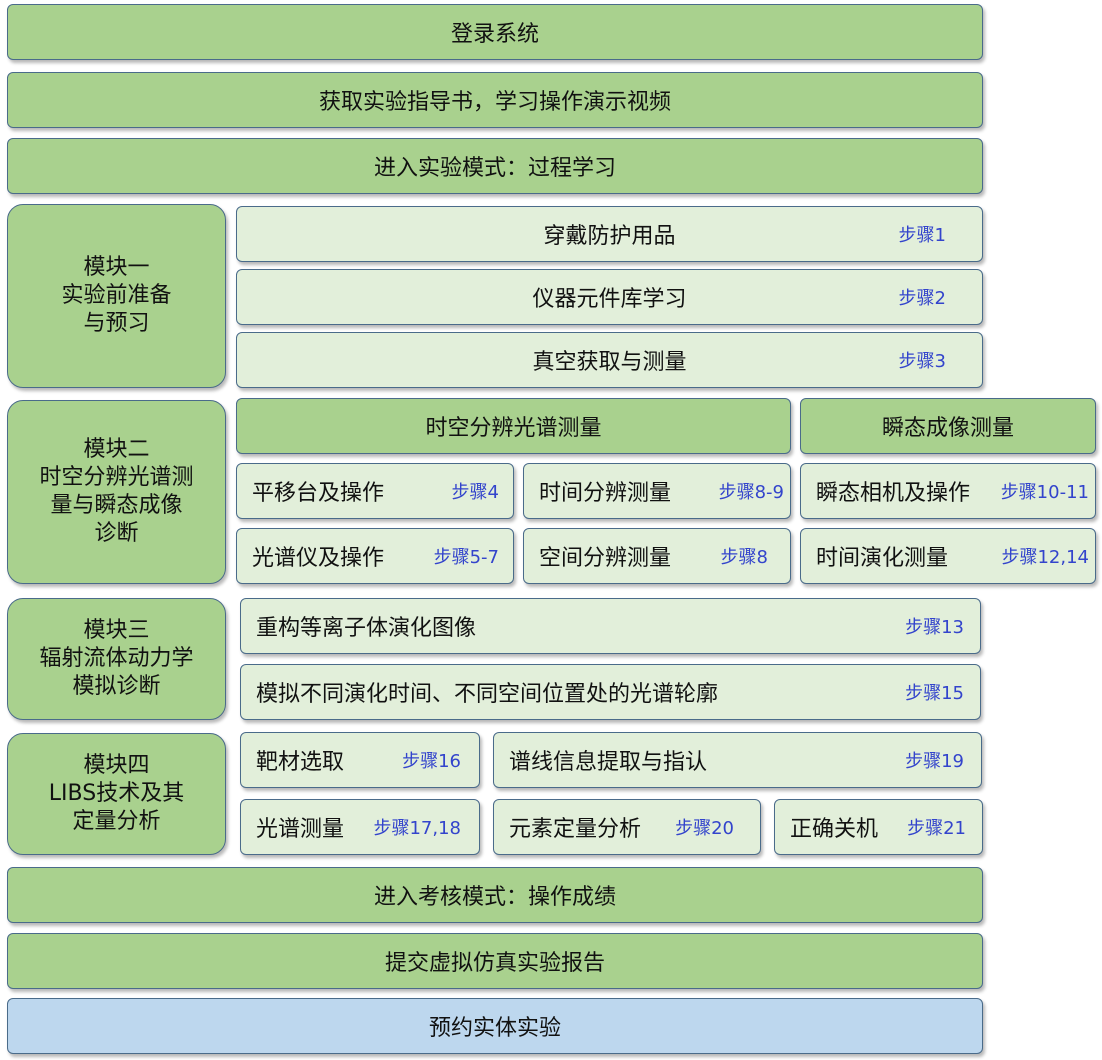 This screenshot has height=1060, width=1102. What do you see at coordinates (116, 505) in the screenshot?
I see `module2-title-line3: 量与瞬态成像` at bounding box center [116, 505].